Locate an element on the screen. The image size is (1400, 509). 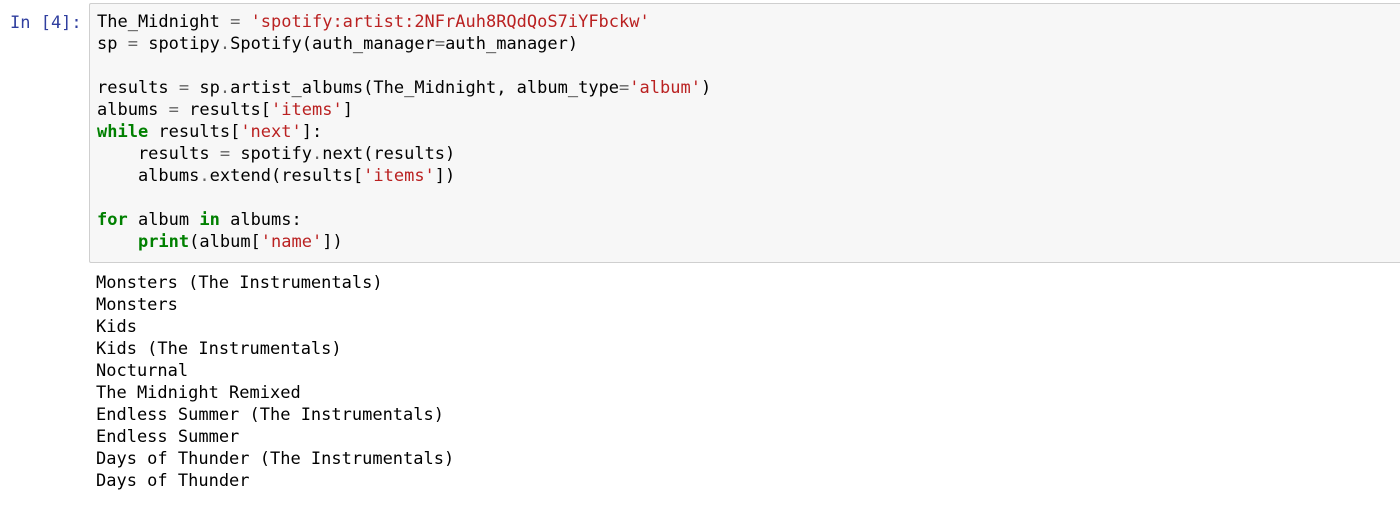
output-line: Endless Summer is located at coordinates (168, 437).